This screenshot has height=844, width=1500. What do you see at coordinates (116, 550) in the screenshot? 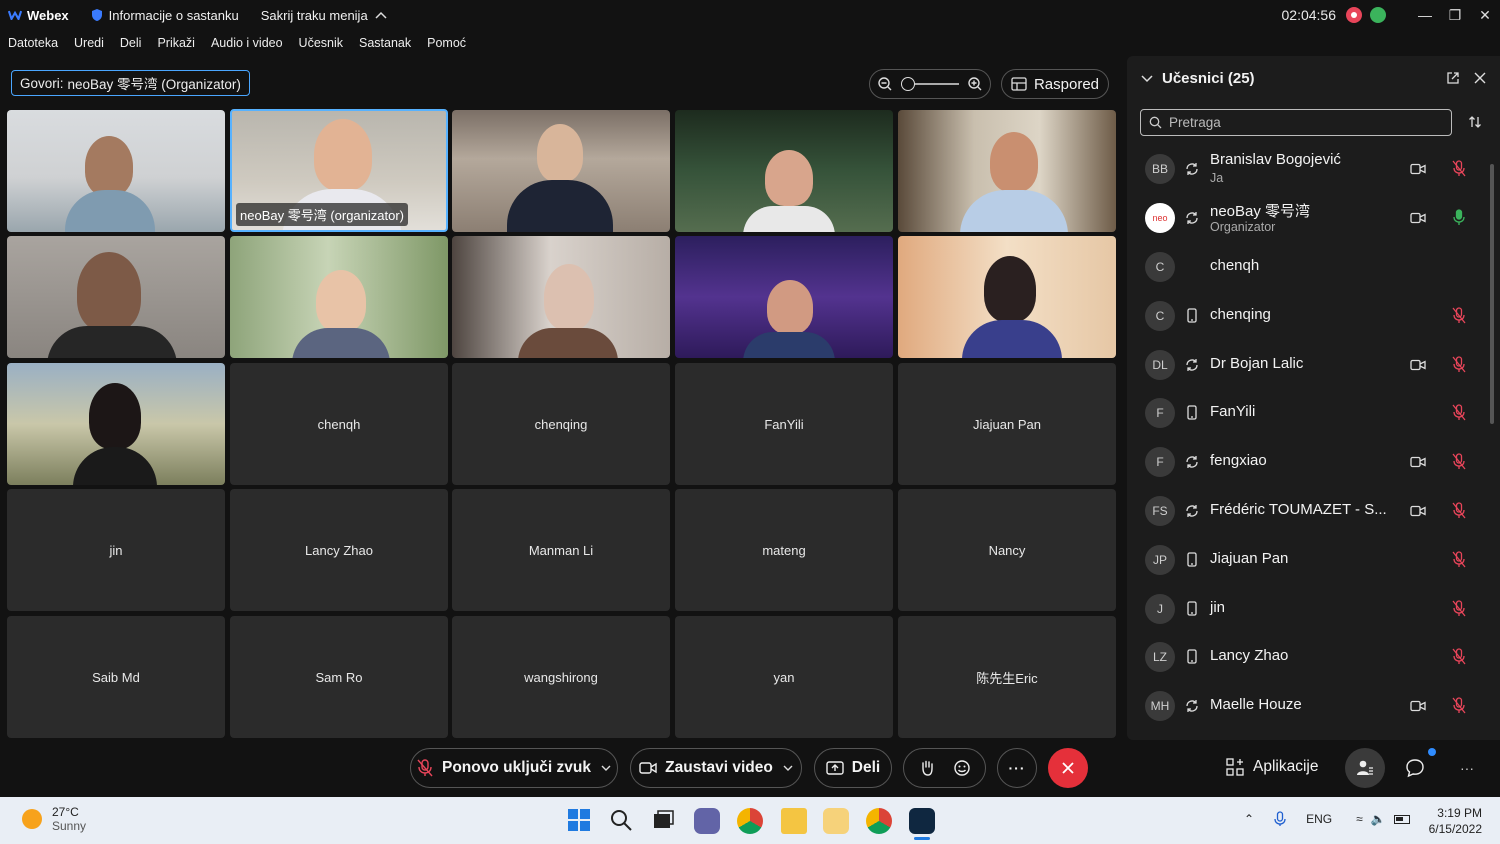
I see `name-tile: jin` at bounding box center [116, 550].